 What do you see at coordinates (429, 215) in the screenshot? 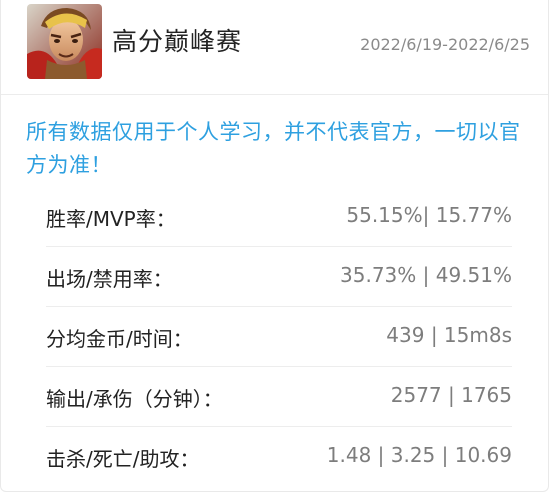
I see `stat-value: 55.15%| 15.77%` at bounding box center [429, 215].